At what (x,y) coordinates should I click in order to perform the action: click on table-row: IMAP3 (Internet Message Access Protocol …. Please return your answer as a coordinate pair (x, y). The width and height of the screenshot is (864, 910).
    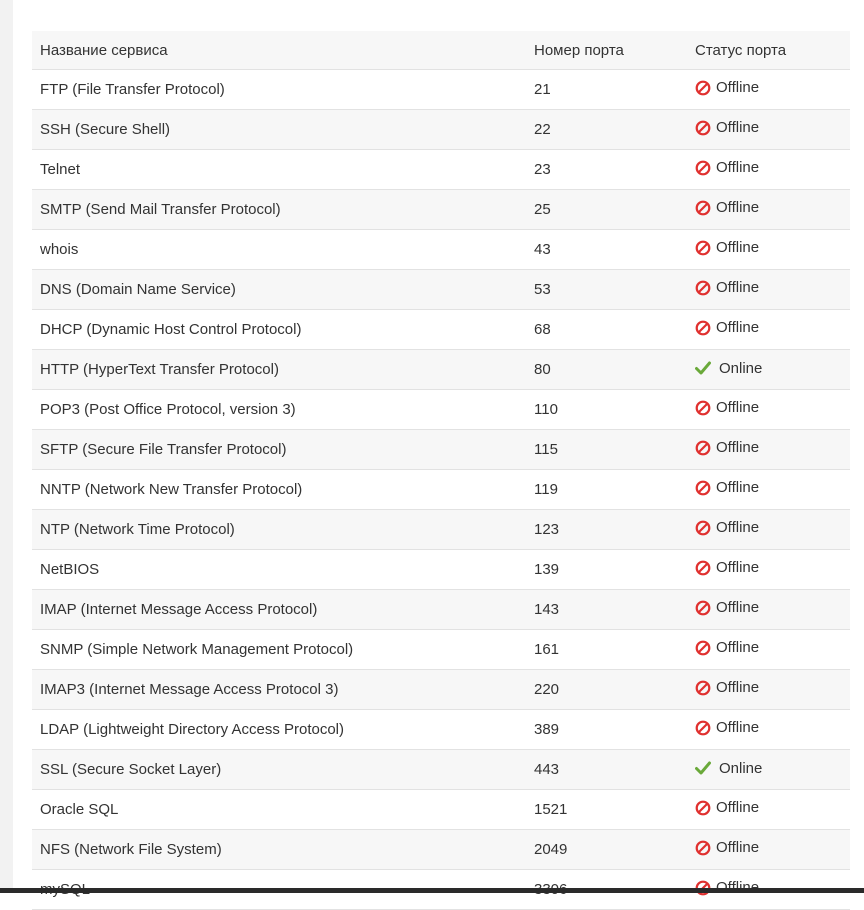
    Looking at the image, I should click on (441, 689).